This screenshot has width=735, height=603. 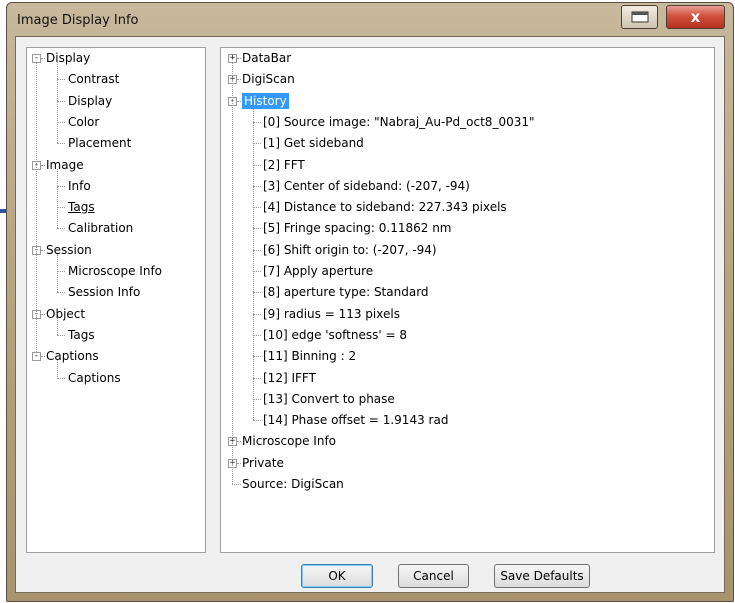 What do you see at coordinates (90, 101) in the screenshot?
I see `tree-item-display: Display` at bounding box center [90, 101].